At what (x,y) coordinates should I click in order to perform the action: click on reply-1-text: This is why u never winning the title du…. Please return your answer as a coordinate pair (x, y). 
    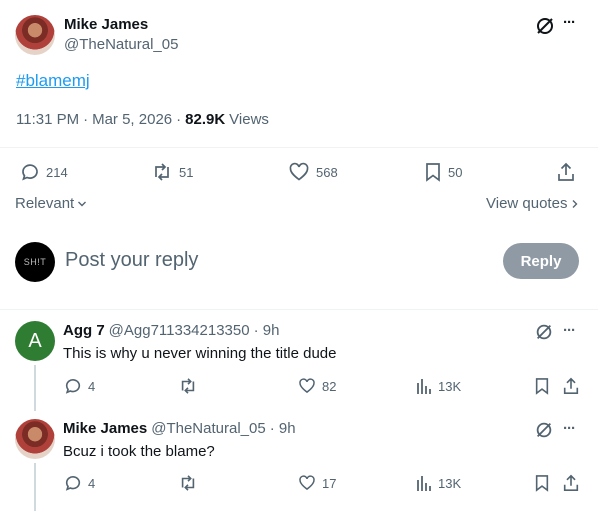
    Looking at the image, I should click on (200, 353).